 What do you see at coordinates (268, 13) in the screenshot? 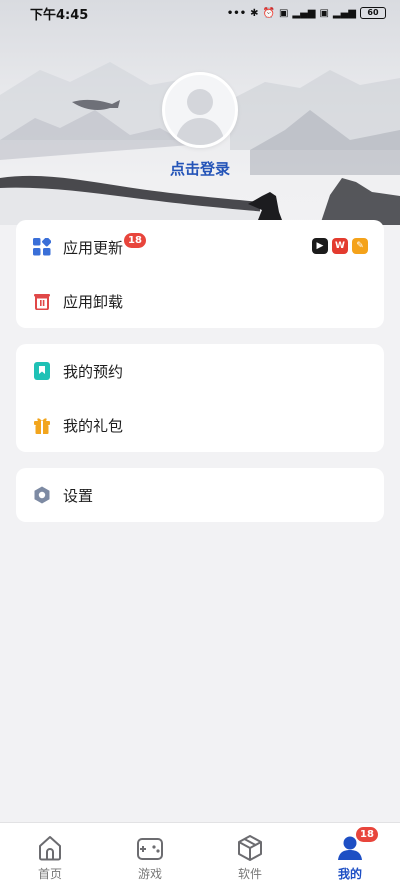
I see `alarm-icon: ⏰` at bounding box center [268, 13].